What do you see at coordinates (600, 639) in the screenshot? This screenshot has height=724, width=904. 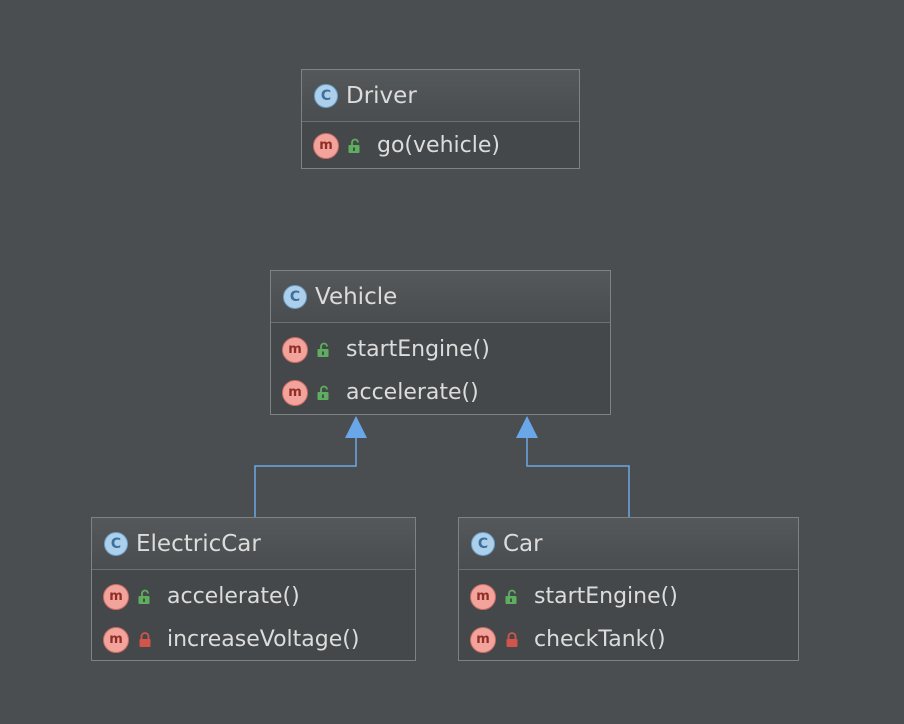 I see `method-label: checkTank()` at bounding box center [600, 639].